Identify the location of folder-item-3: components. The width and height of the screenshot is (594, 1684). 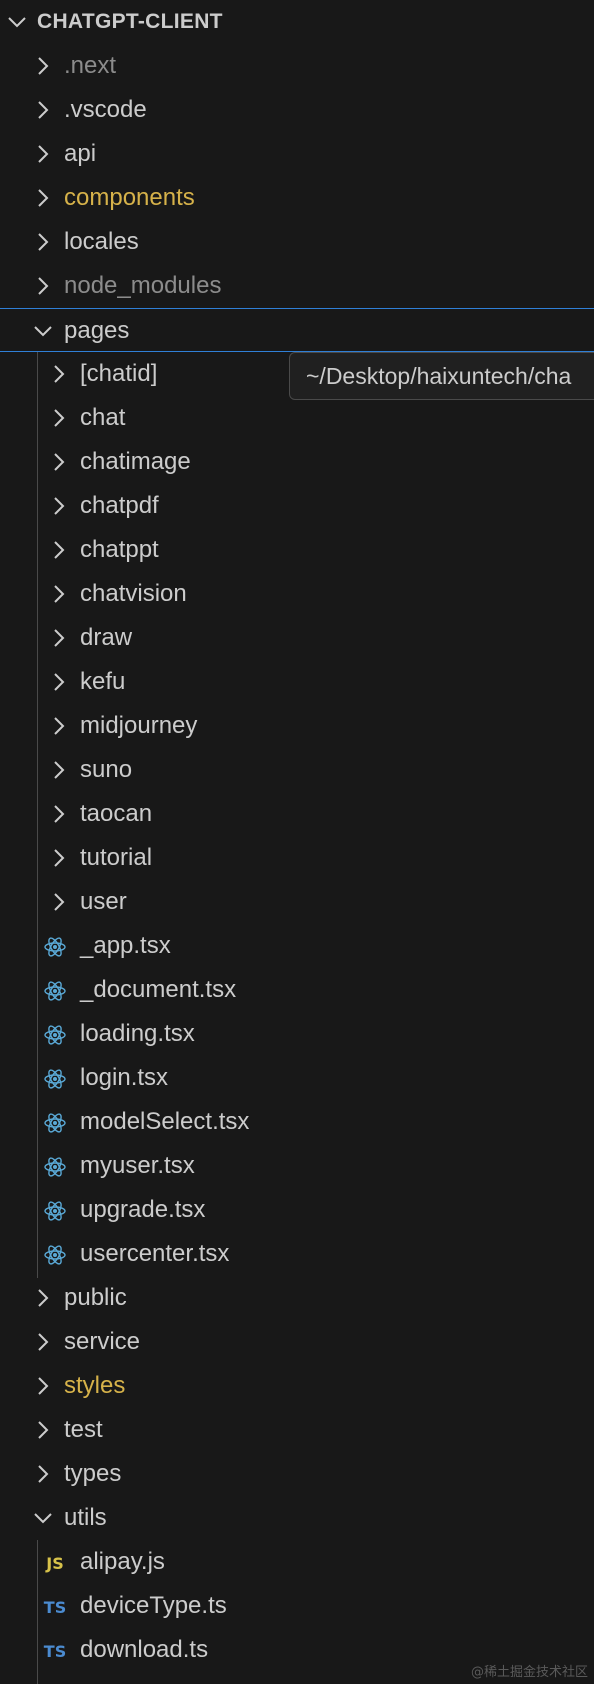
(297, 198).